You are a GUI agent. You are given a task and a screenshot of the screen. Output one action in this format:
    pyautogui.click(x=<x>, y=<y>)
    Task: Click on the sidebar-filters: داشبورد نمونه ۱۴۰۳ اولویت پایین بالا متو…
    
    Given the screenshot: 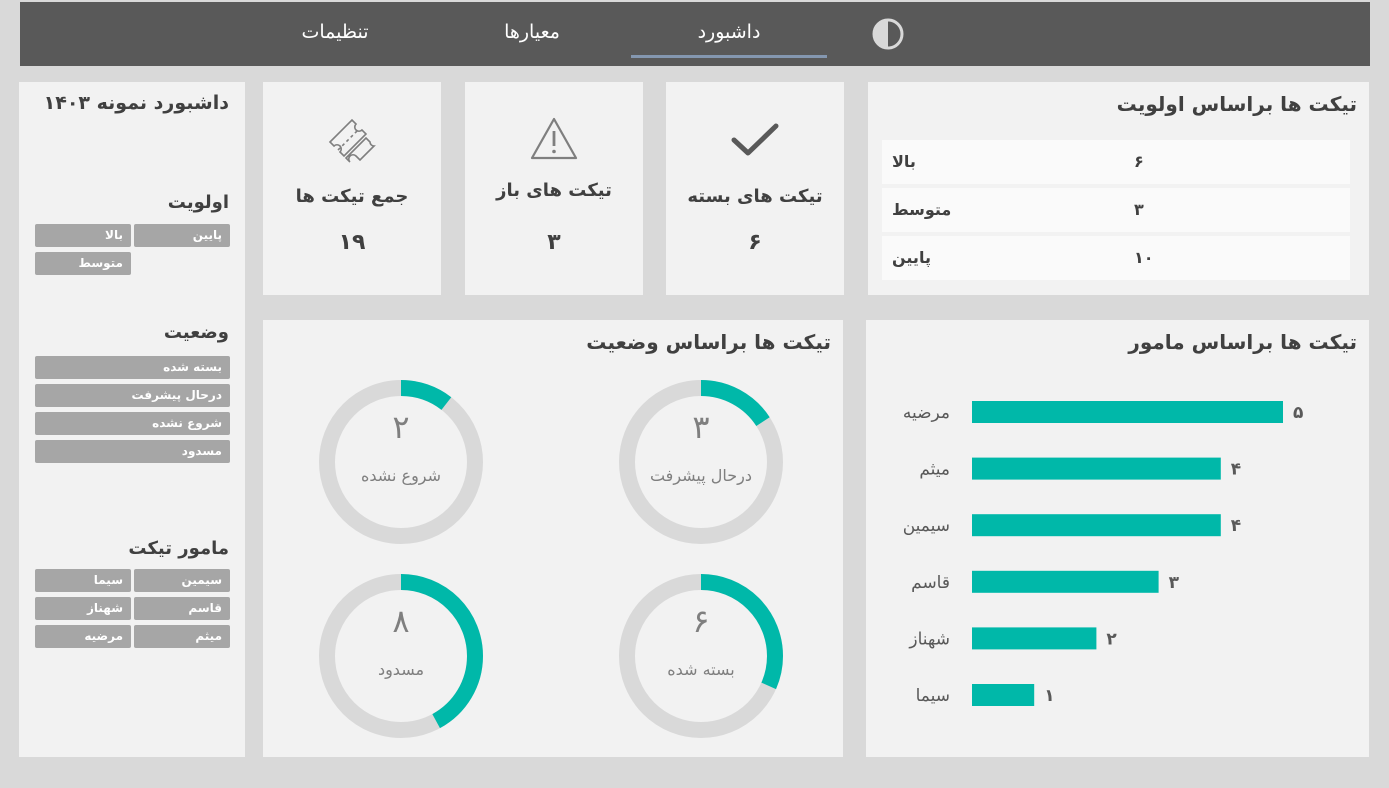 What is the action you would take?
    pyautogui.click(x=132, y=419)
    